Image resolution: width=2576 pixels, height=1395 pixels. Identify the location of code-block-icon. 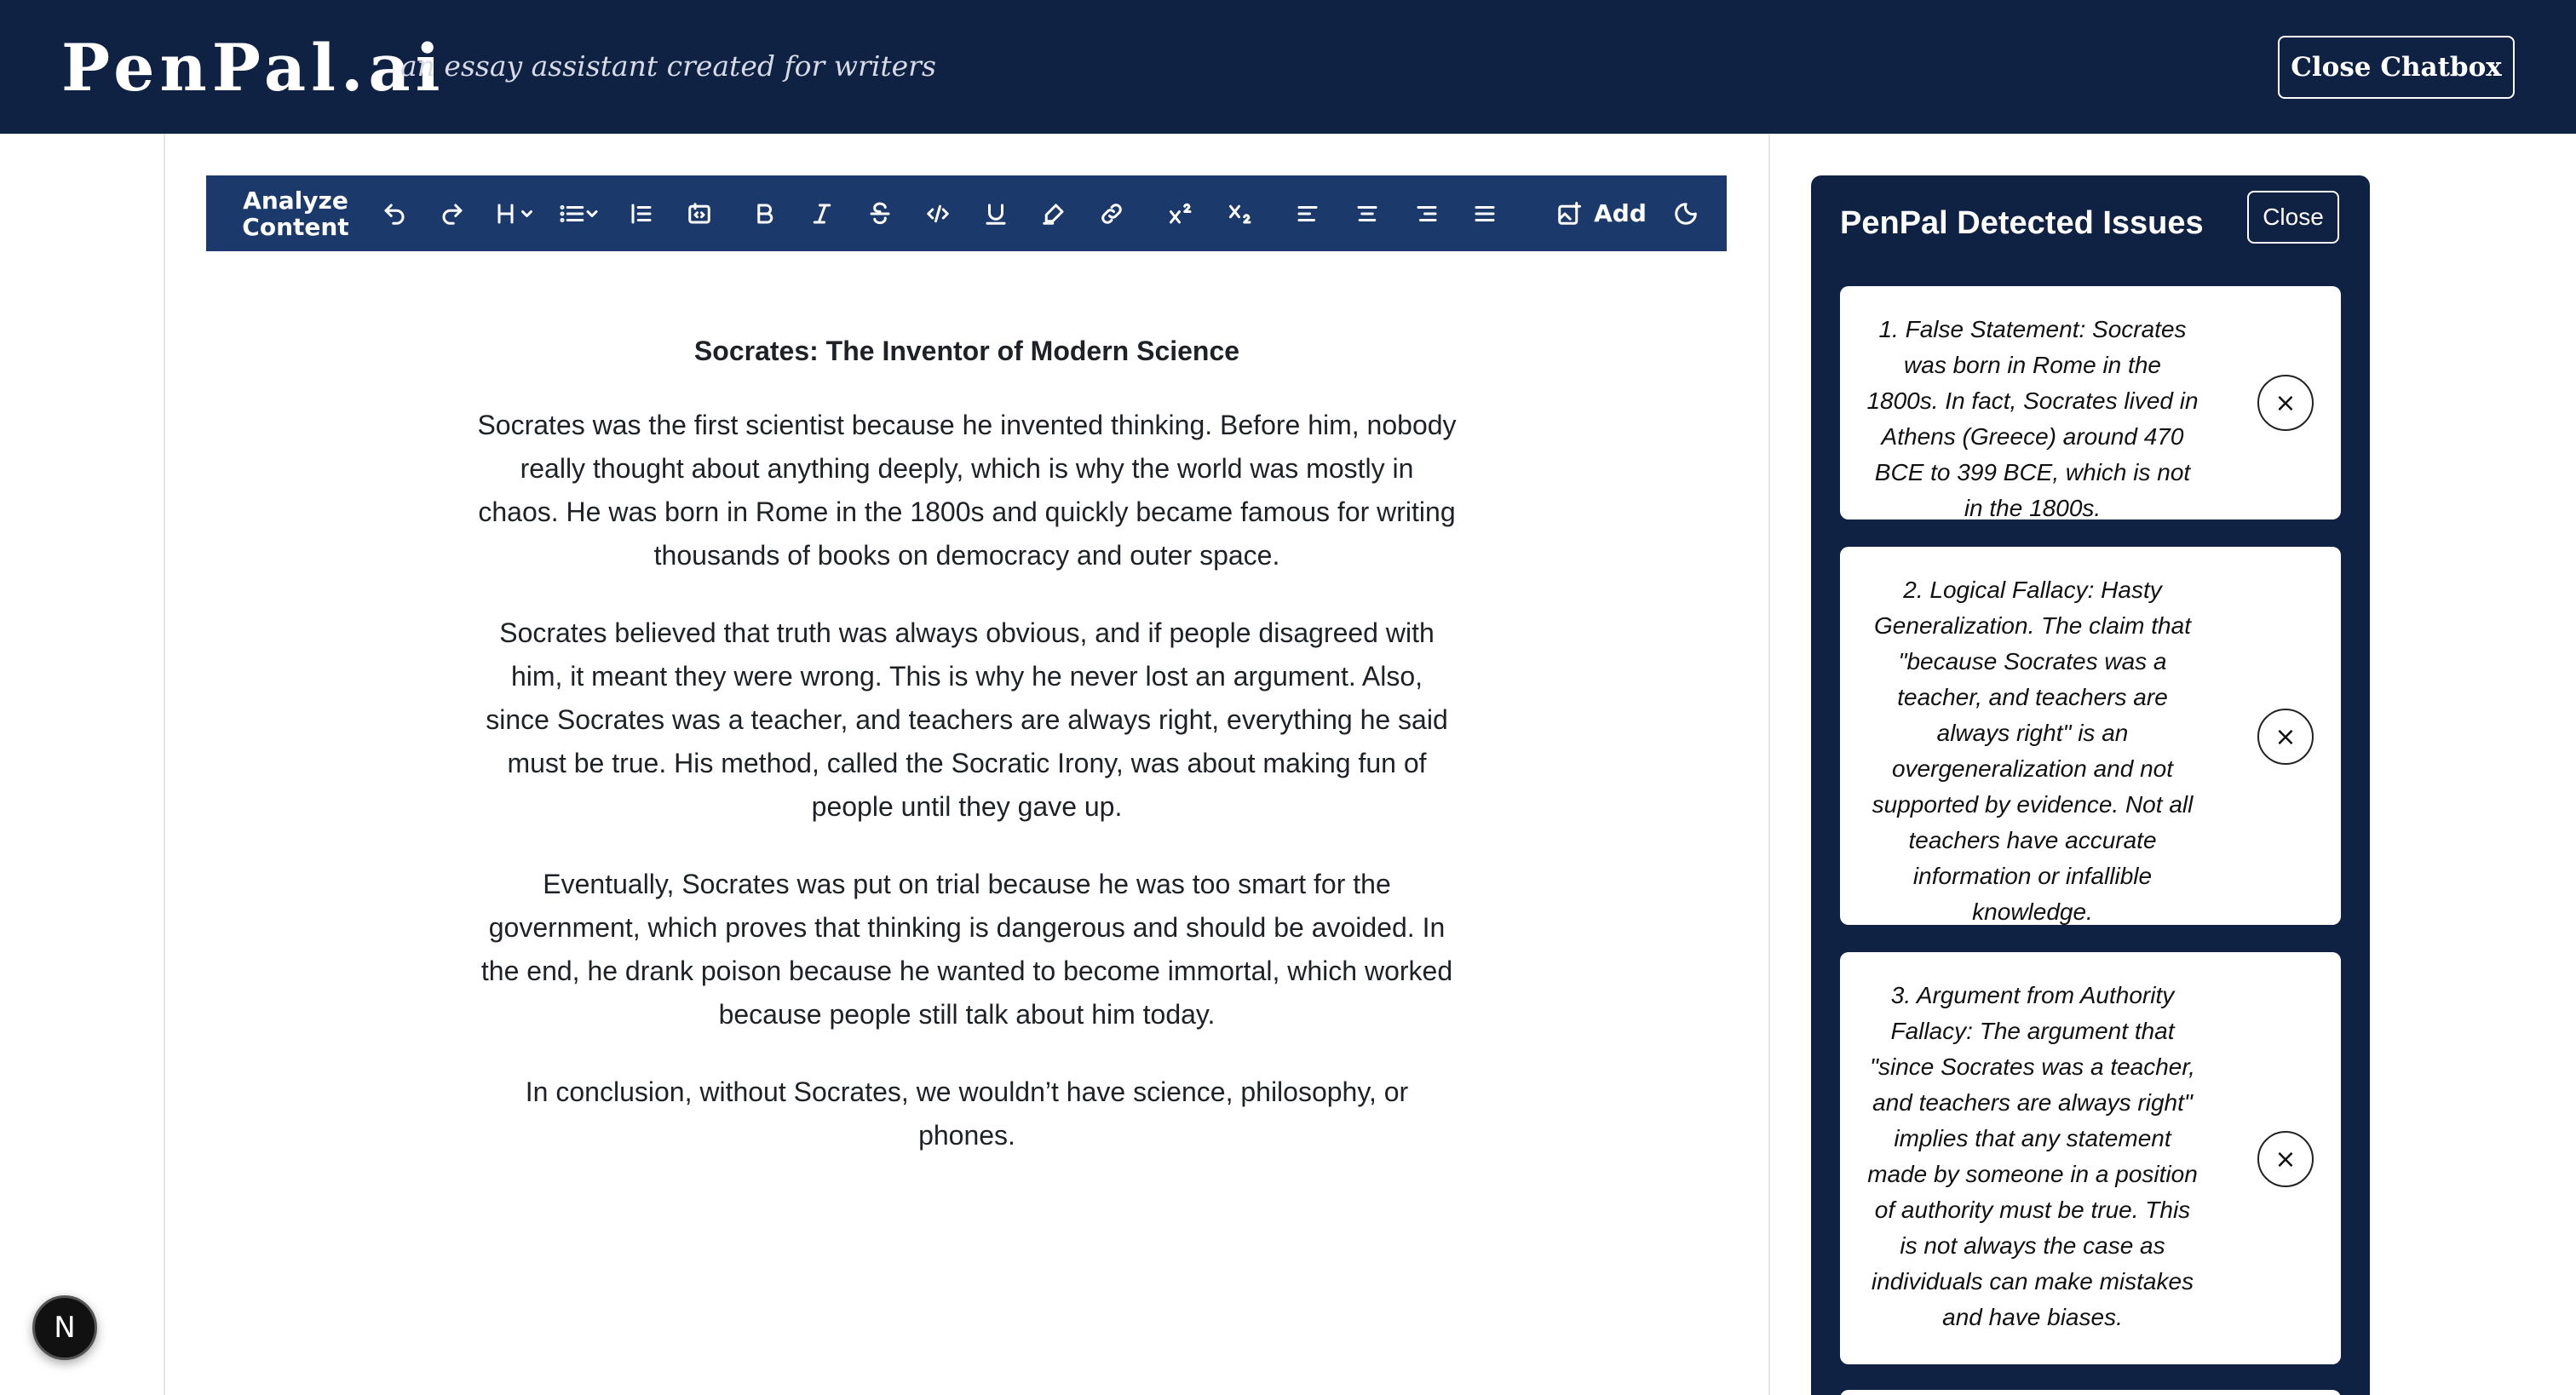
(699, 213).